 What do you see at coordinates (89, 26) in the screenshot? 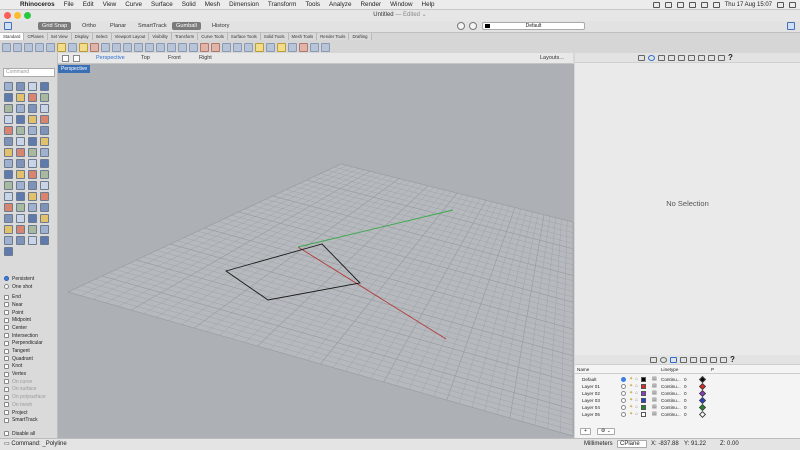
I see `ortho-toggle: Ortho` at bounding box center [89, 26].